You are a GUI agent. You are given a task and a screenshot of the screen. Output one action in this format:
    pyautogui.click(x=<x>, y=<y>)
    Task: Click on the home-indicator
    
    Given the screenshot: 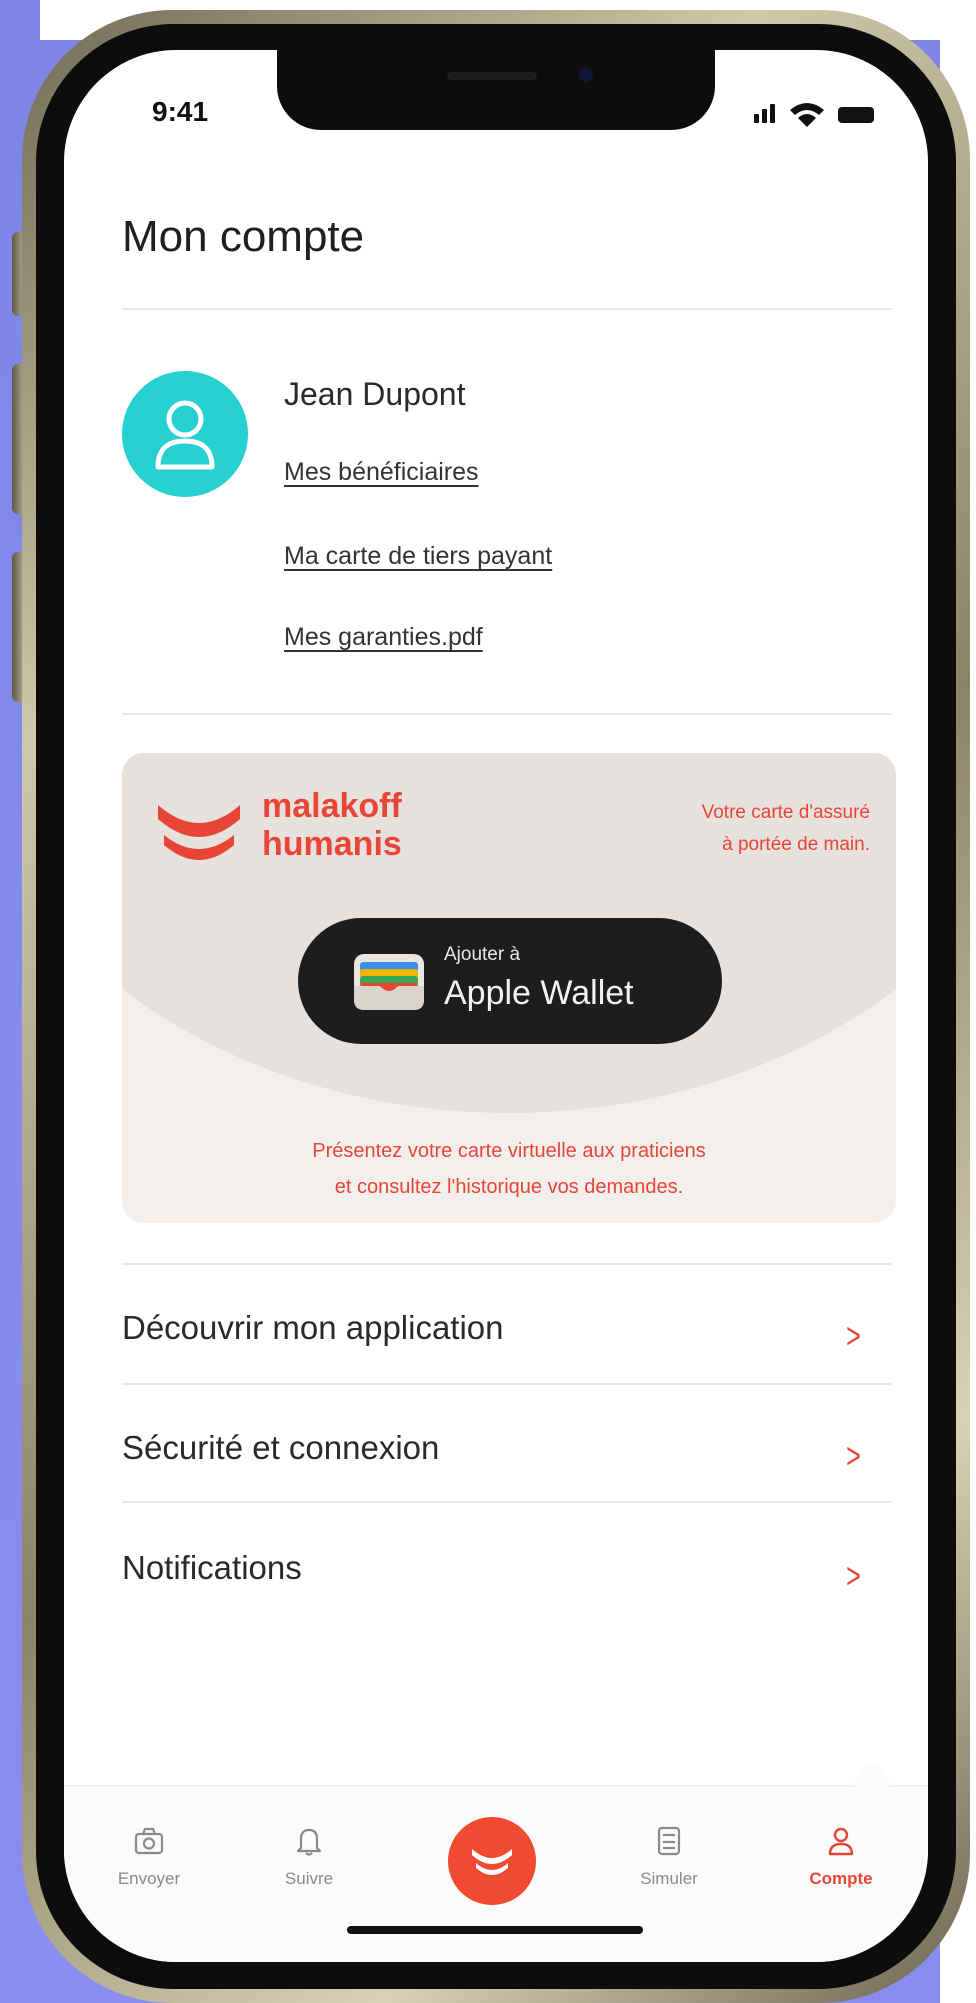 What is the action you would take?
    pyautogui.click(x=495, y=1930)
    